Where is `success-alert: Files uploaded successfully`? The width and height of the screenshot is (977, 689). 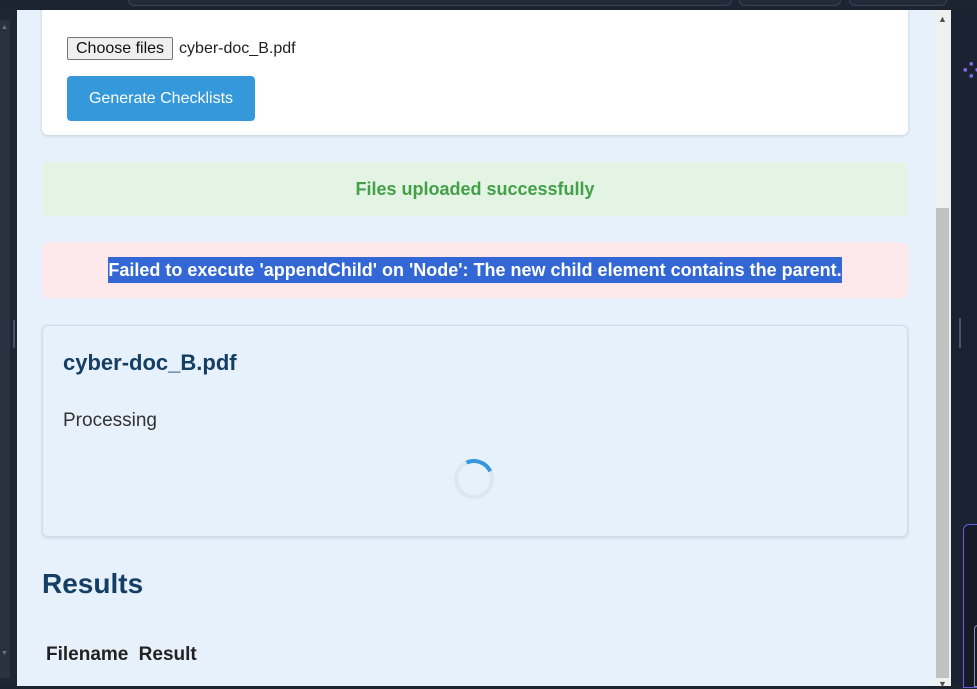
success-alert: Files uploaded successfully is located at coordinates (475, 189).